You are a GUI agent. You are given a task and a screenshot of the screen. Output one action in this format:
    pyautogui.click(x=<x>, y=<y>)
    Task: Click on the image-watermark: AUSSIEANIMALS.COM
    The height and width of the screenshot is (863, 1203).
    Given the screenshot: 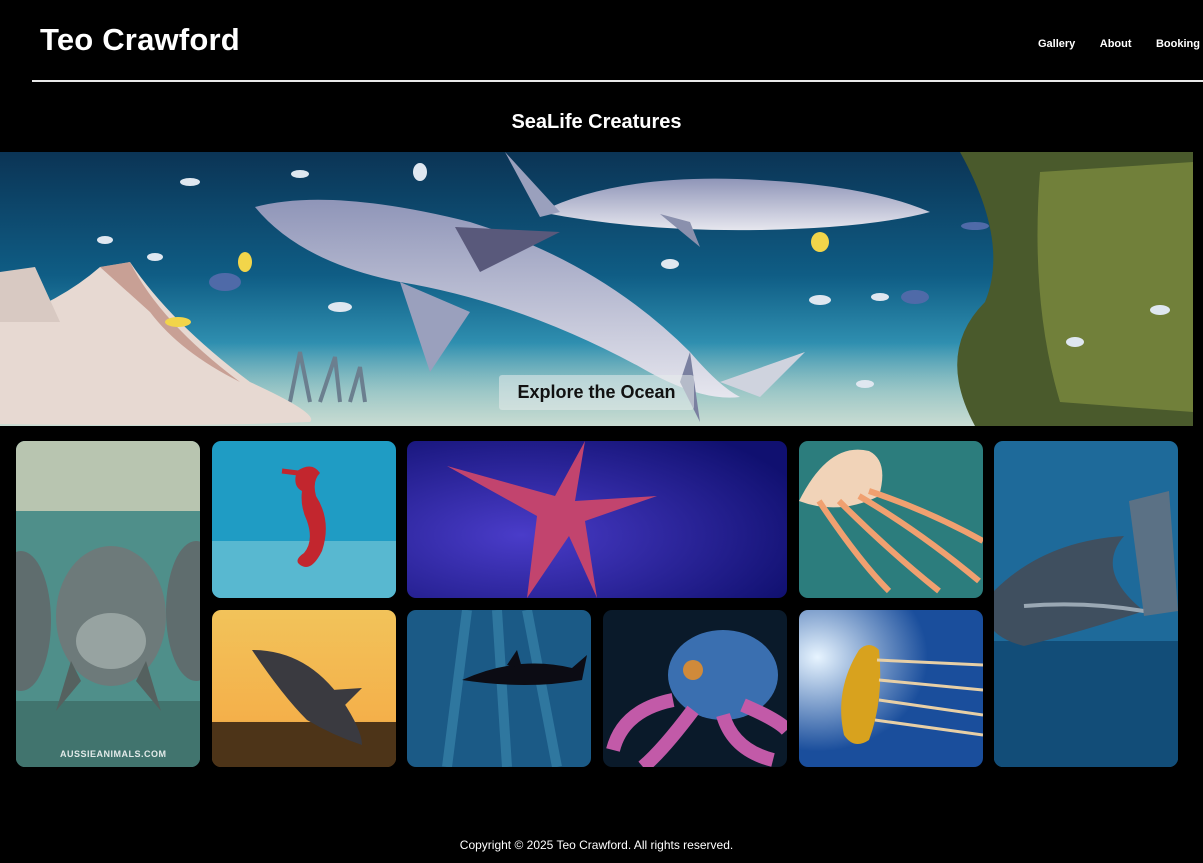 What is the action you would take?
    pyautogui.click(x=113, y=754)
    